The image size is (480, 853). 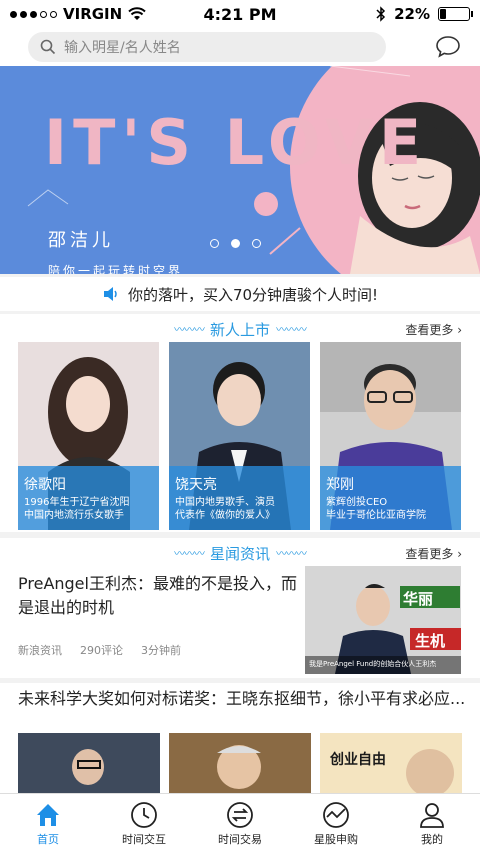 What do you see at coordinates (144, 839) in the screenshot?
I see `tab-label: 时间交互` at bounding box center [144, 839].